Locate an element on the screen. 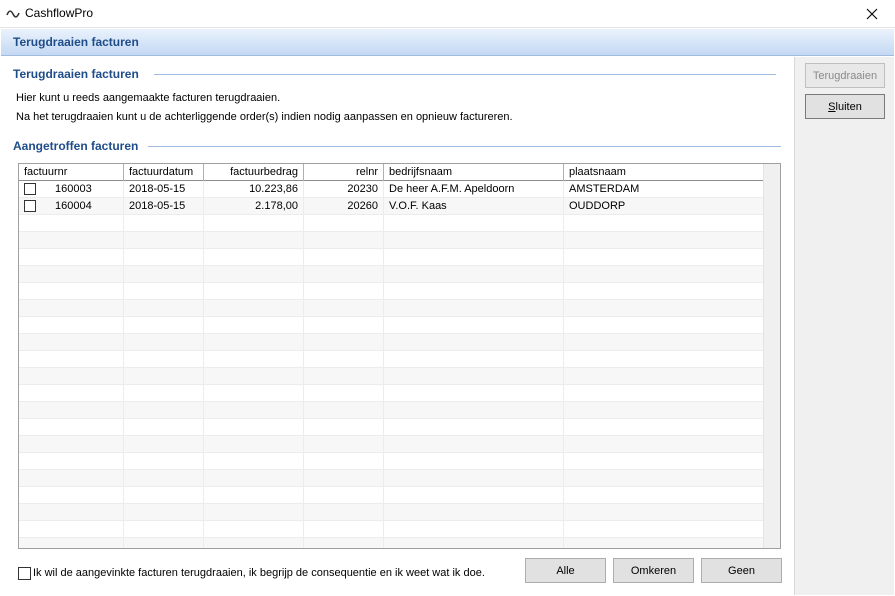 The height and width of the screenshot is (596, 895). alle-button: Alle is located at coordinates (565, 570).